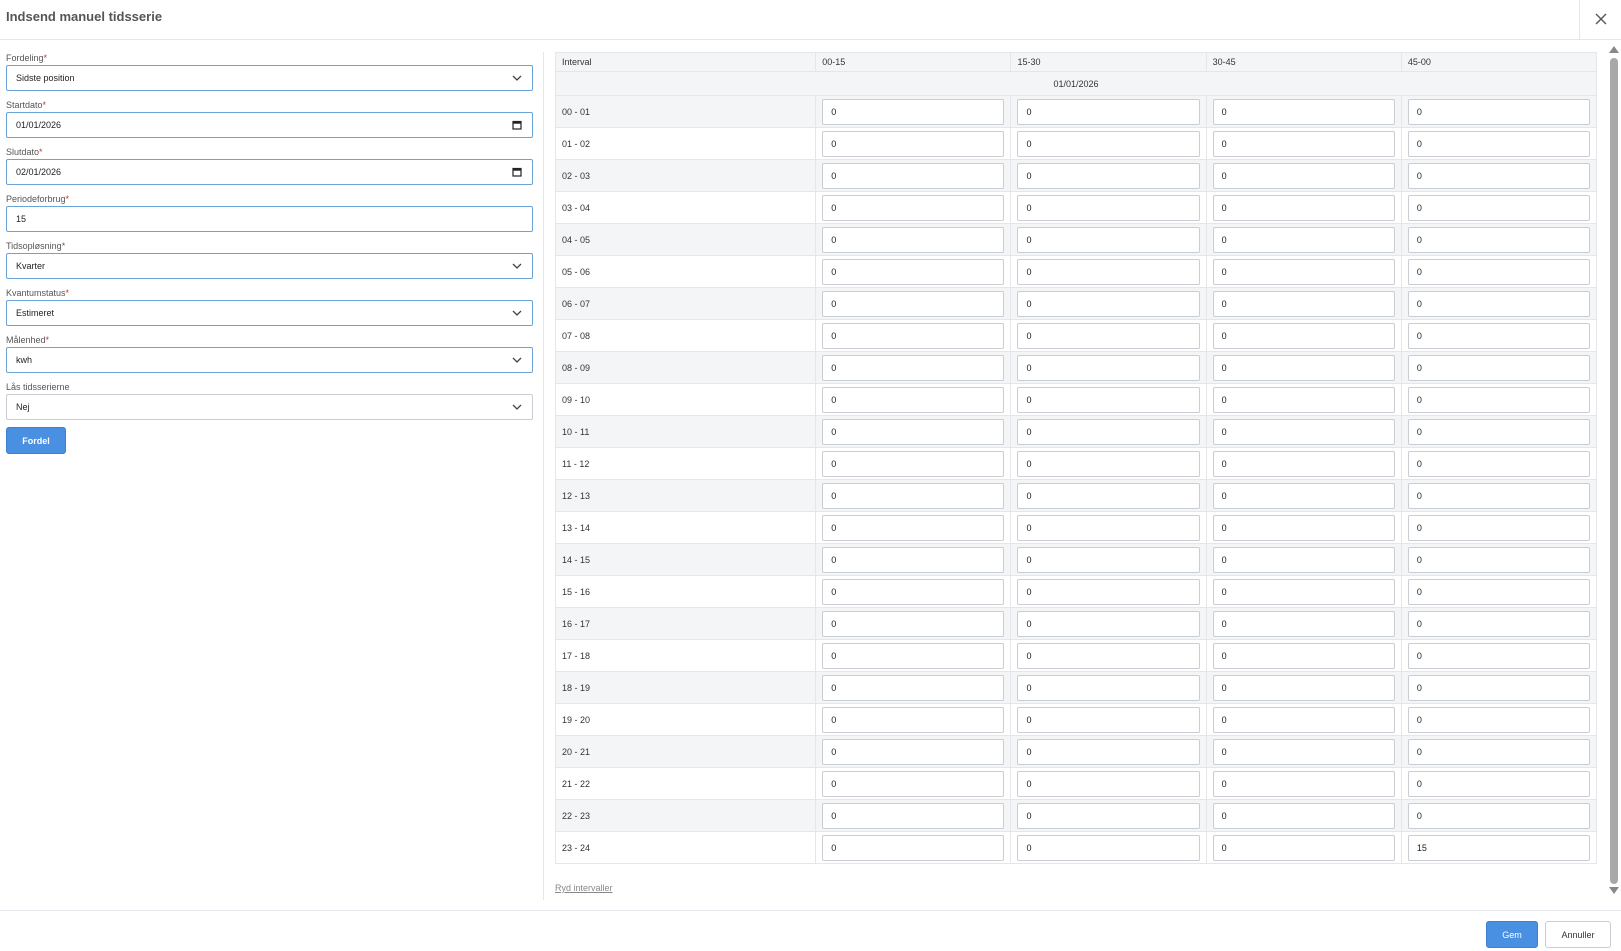 This screenshot has height=951, width=1621. What do you see at coordinates (269, 407) in the screenshot?
I see `select-field: Nej` at bounding box center [269, 407].